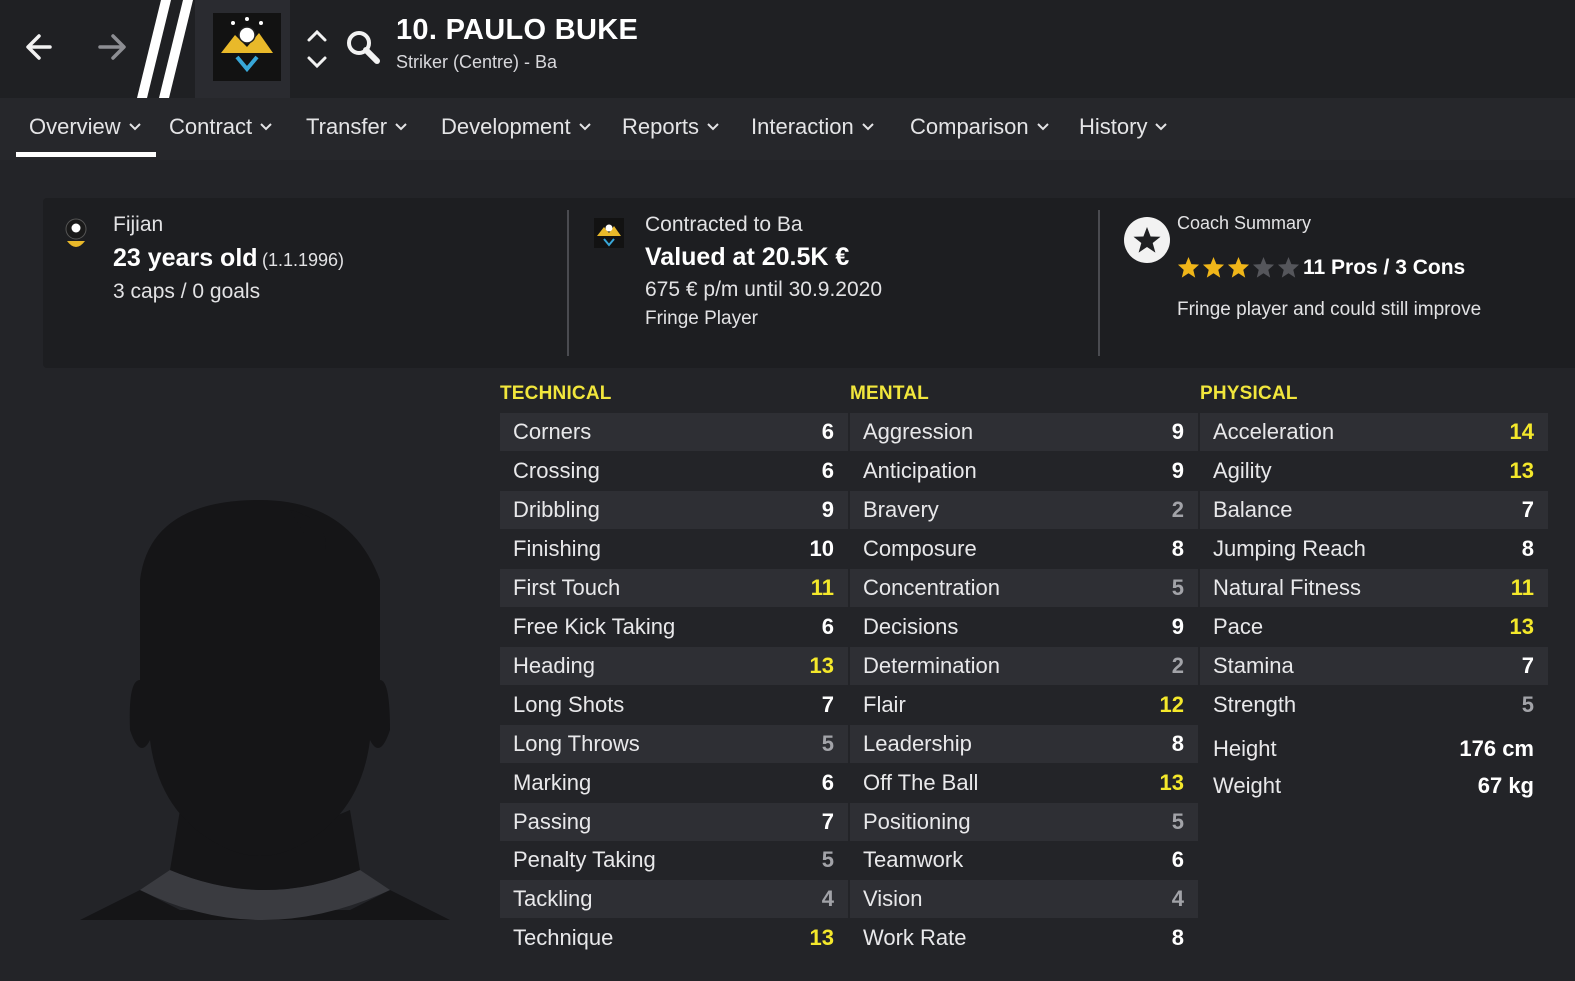 This screenshot has width=1575, height=981. Describe the element at coordinates (674, 549) in the screenshot. I see `attribute-row-finishing: Finishing 10` at that location.